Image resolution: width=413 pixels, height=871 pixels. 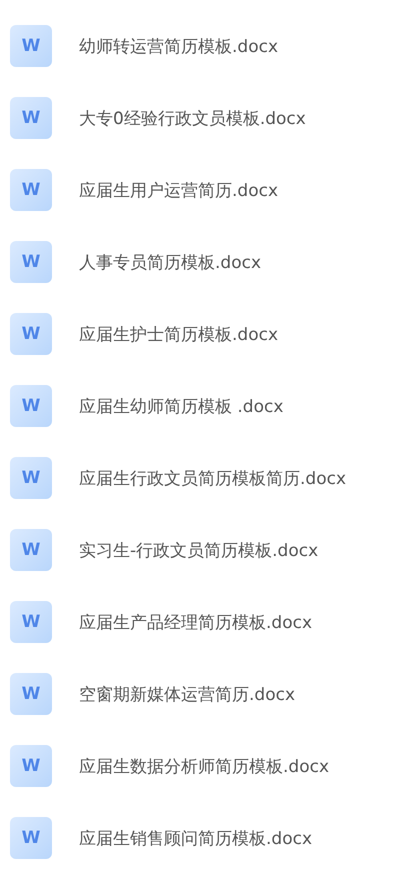 What do you see at coordinates (212, 478) in the screenshot?
I see `file-name: 应届生行政文员简历模板简历.docx` at bounding box center [212, 478].